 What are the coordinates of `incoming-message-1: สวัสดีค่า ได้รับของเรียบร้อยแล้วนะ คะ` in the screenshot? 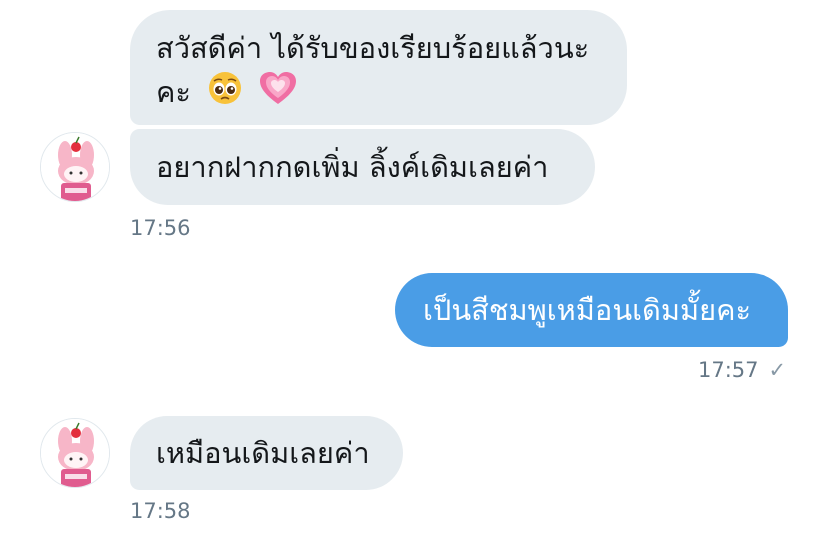 It's located at (378, 67).